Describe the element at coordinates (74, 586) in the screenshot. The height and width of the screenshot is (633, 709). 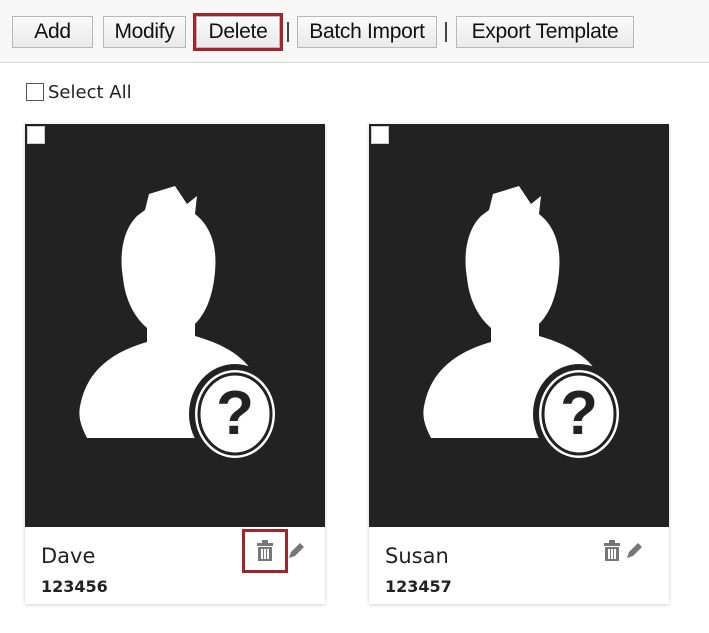
I see `person-id: 123456` at that location.